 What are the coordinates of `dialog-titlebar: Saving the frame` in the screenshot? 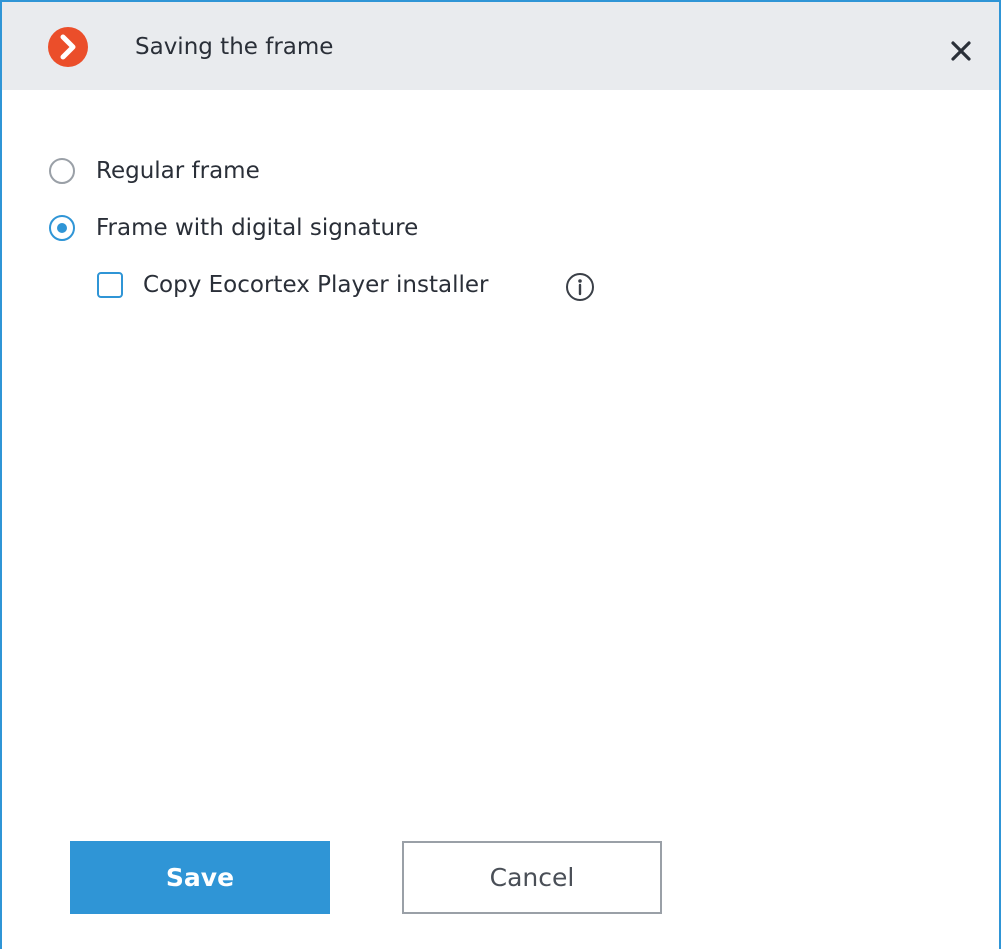 It's located at (500, 46).